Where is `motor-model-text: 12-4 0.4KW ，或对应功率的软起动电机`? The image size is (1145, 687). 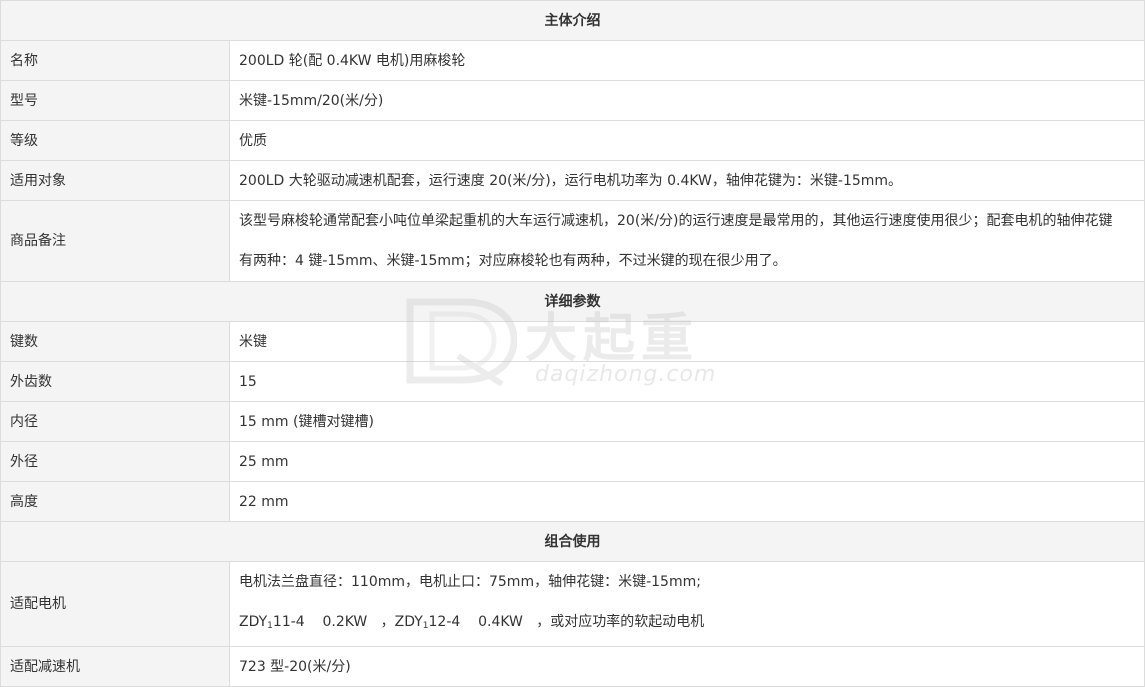
motor-model-text: 12-4 0.4KW ，或对应功率的软起动电机 is located at coordinates (566, 622).